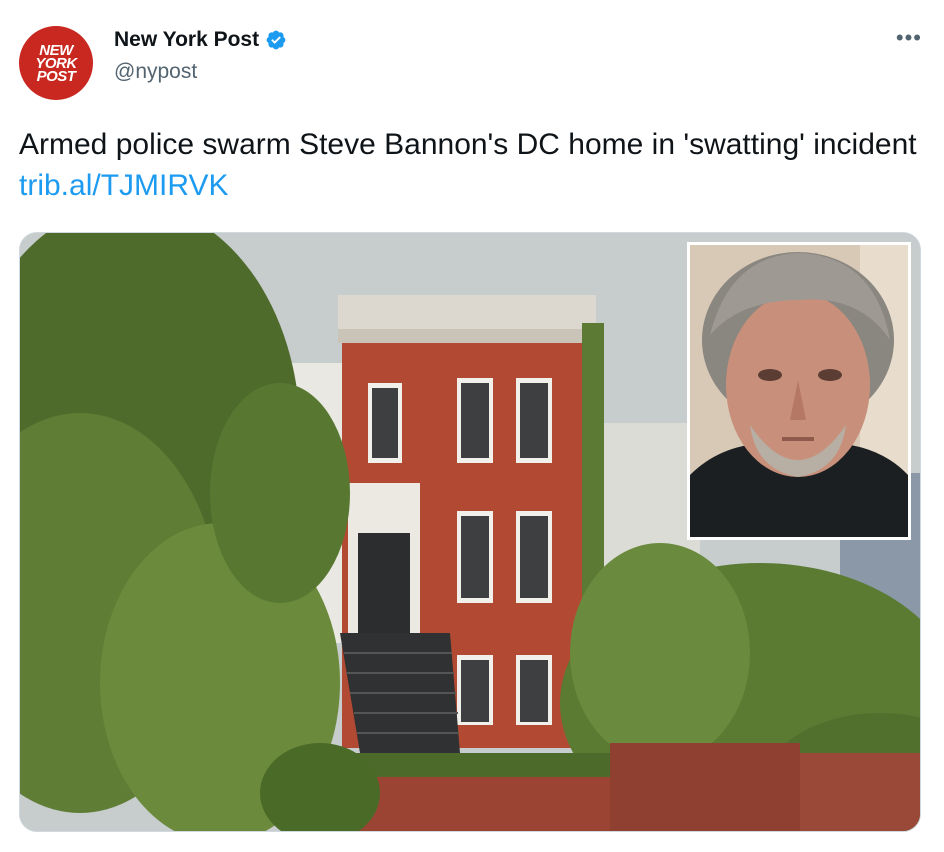 Image resolution: width=944 pixels, height=852 pixels. Describe the element at coordinates (155, 72) in the screenshot. I see `handle: @nypost` at that location.